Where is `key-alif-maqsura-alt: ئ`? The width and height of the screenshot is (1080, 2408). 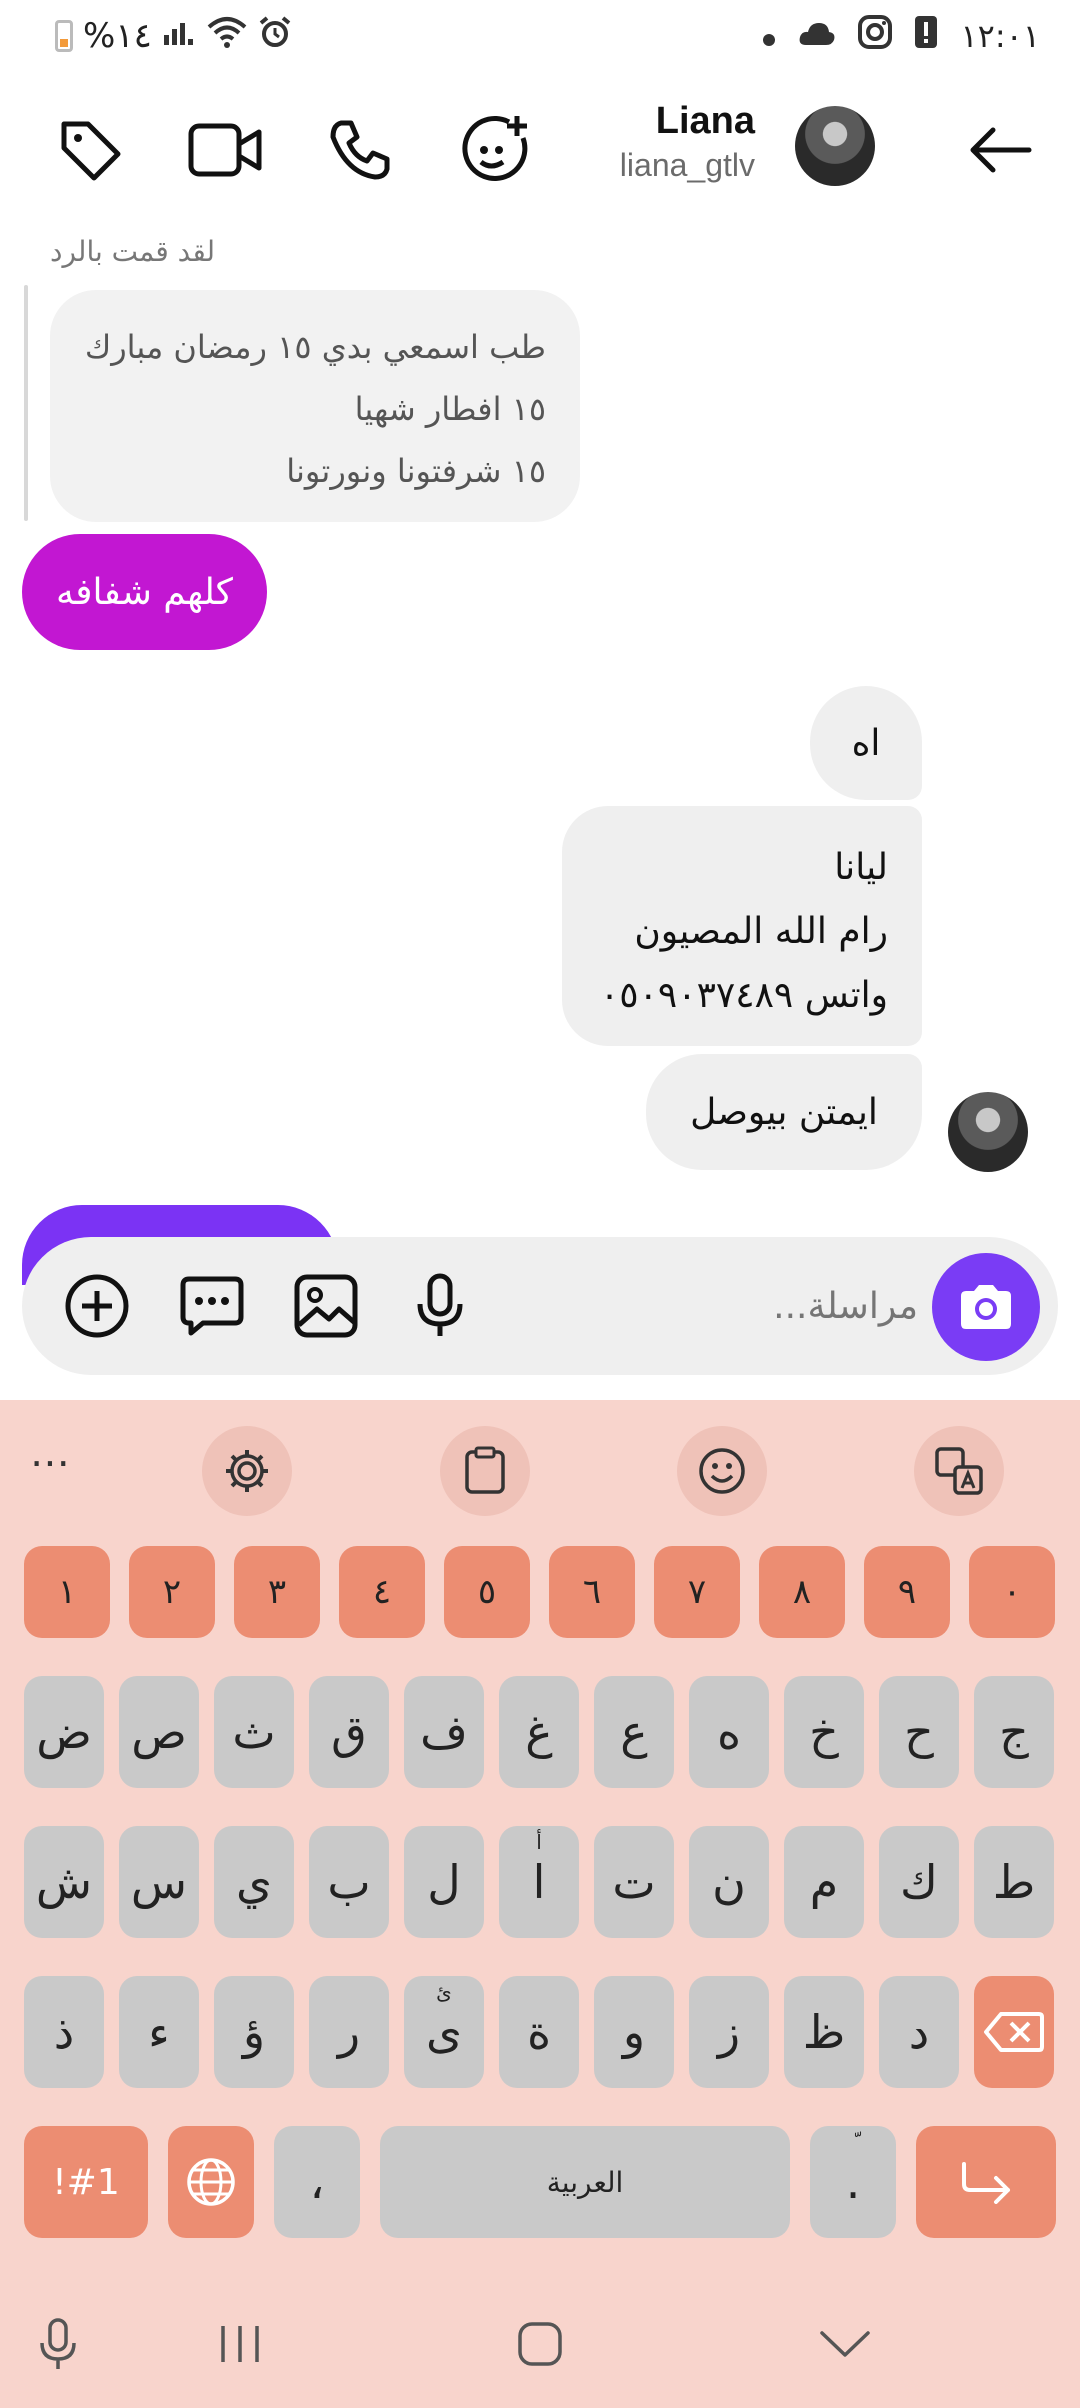
key-alif-maqsura-alt: ئ is located at coordinates (444, 1992).